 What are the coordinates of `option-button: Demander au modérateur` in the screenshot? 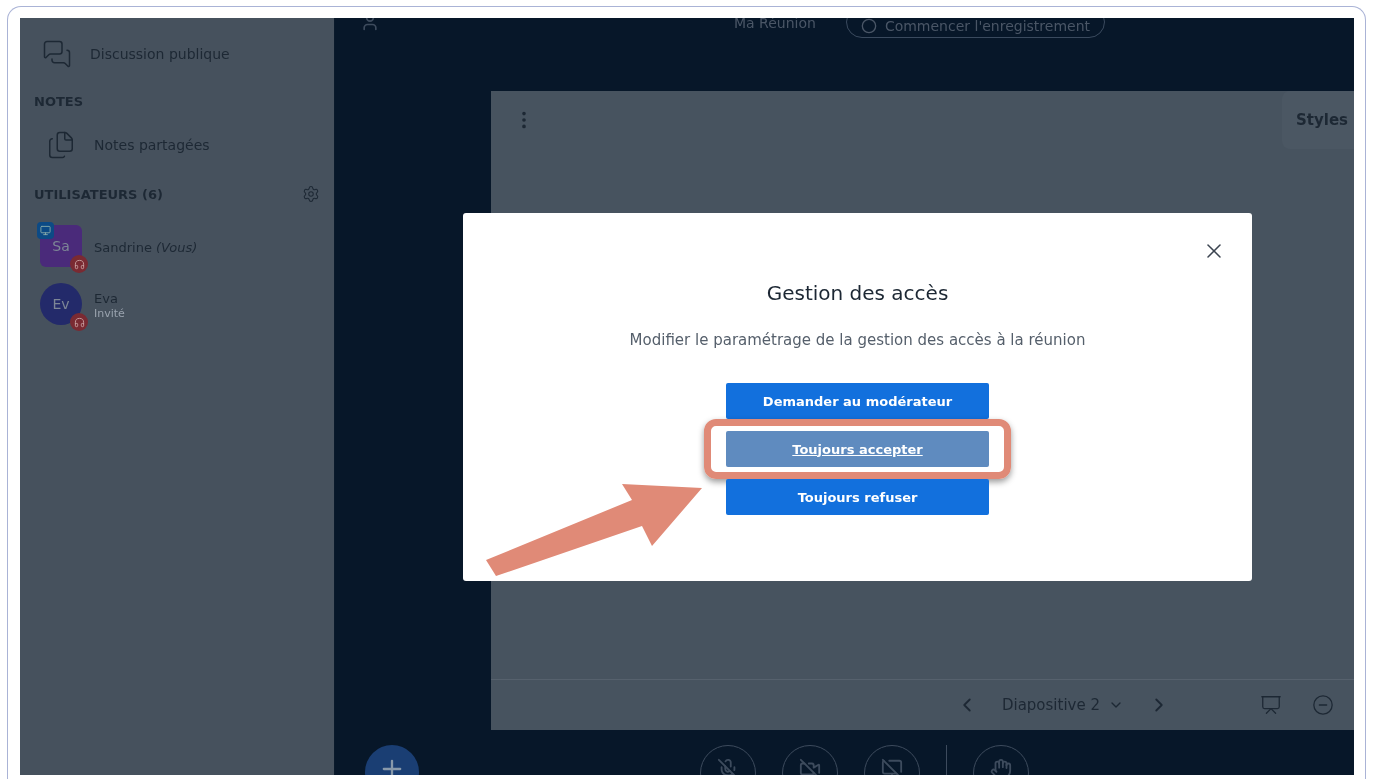 It's located at (857, 401).